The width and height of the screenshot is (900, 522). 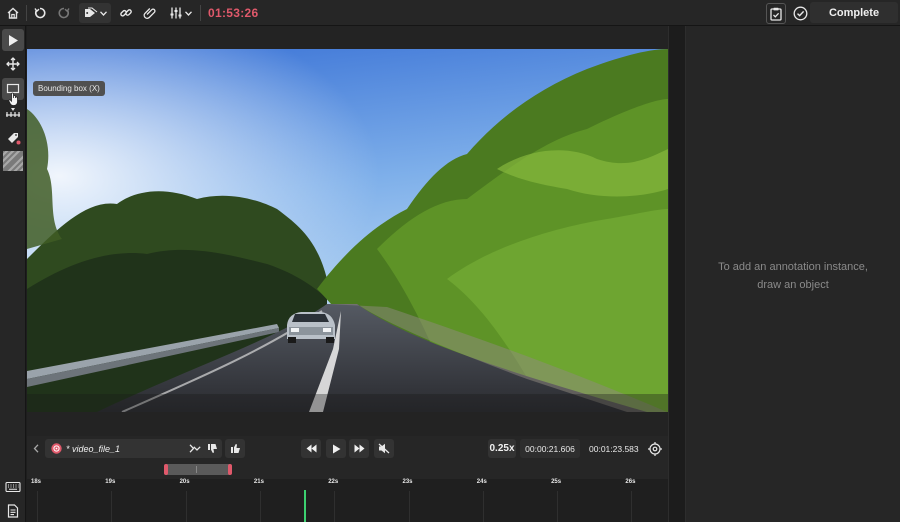 I want to click on mute-button, so click(x=384, y=448).